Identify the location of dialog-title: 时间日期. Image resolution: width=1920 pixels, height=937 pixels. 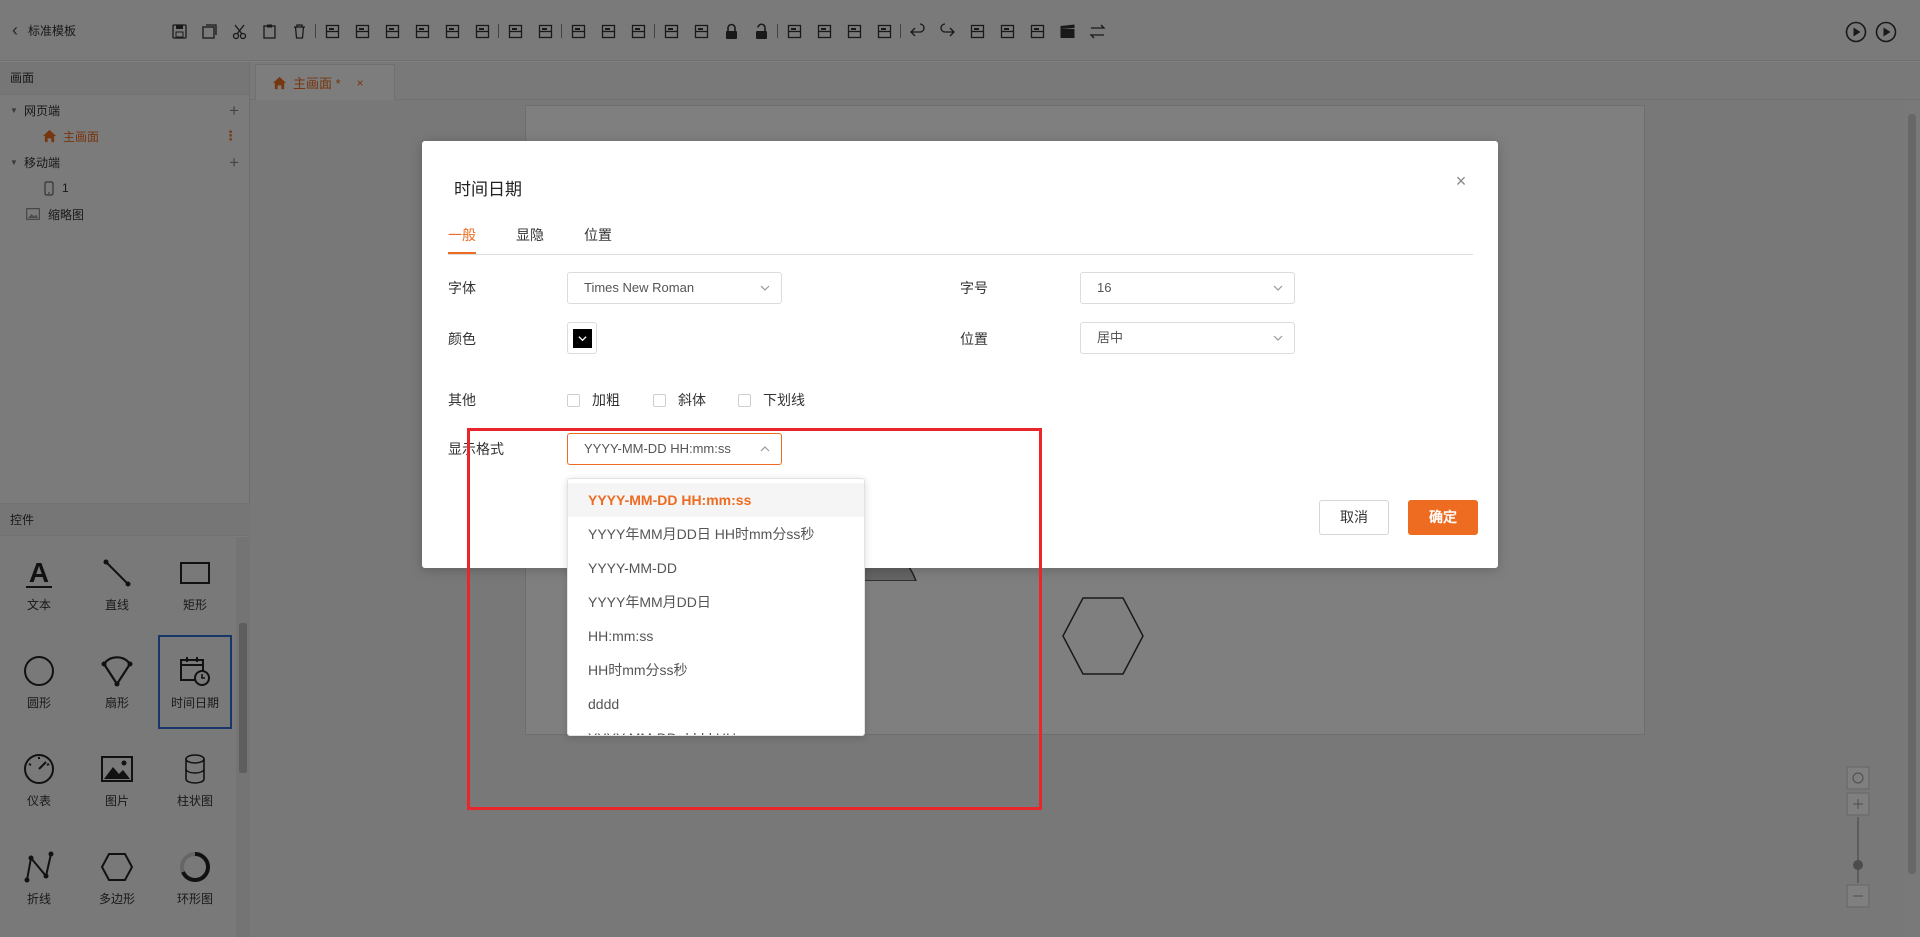
(488, 189).